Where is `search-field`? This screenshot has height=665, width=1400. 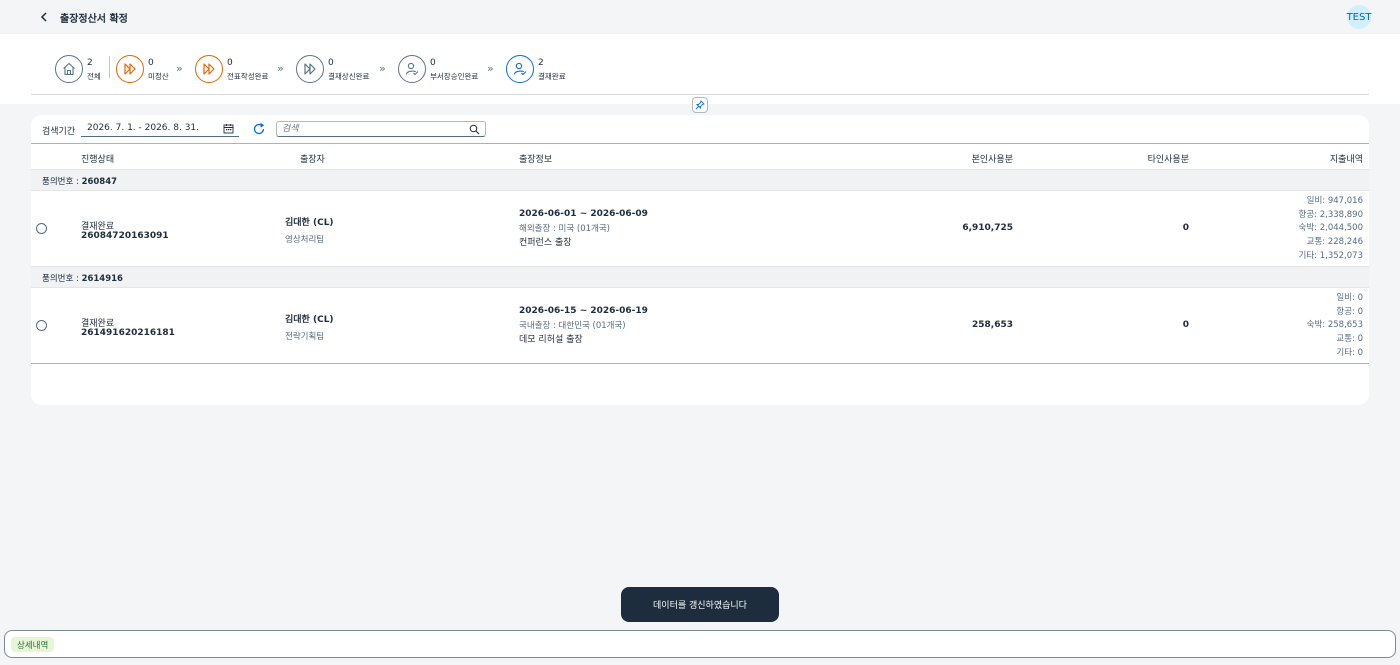 search-field is located at coordinates (381, 129).